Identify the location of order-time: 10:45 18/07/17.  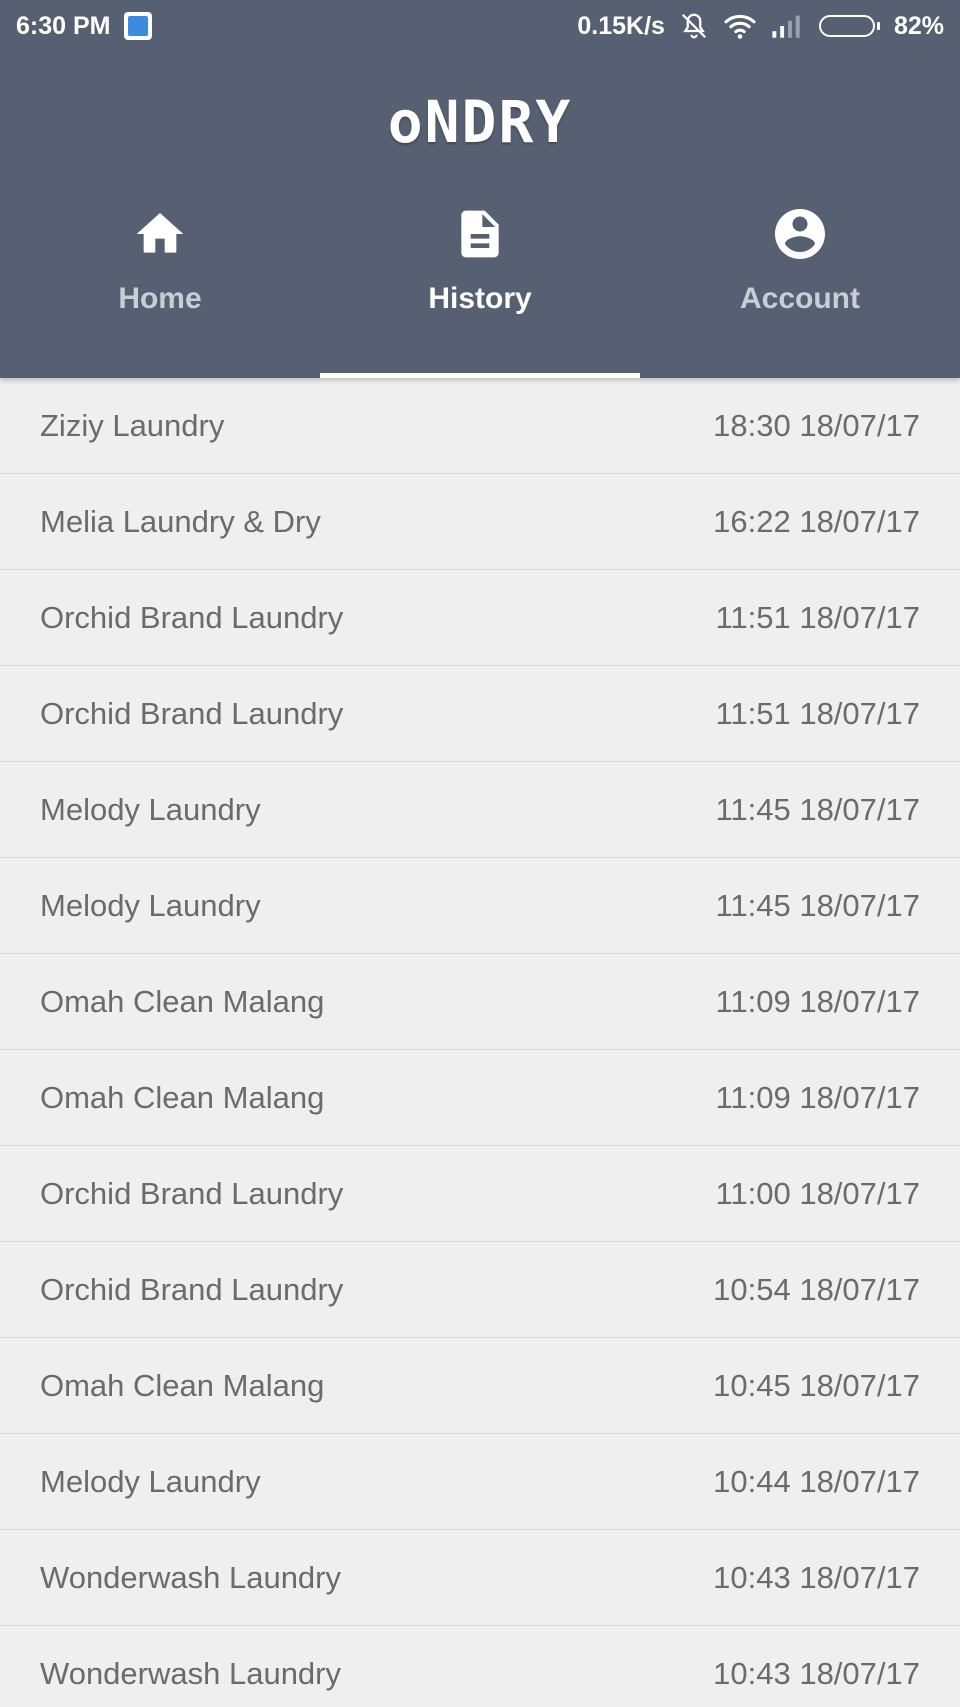
(816, 1385).